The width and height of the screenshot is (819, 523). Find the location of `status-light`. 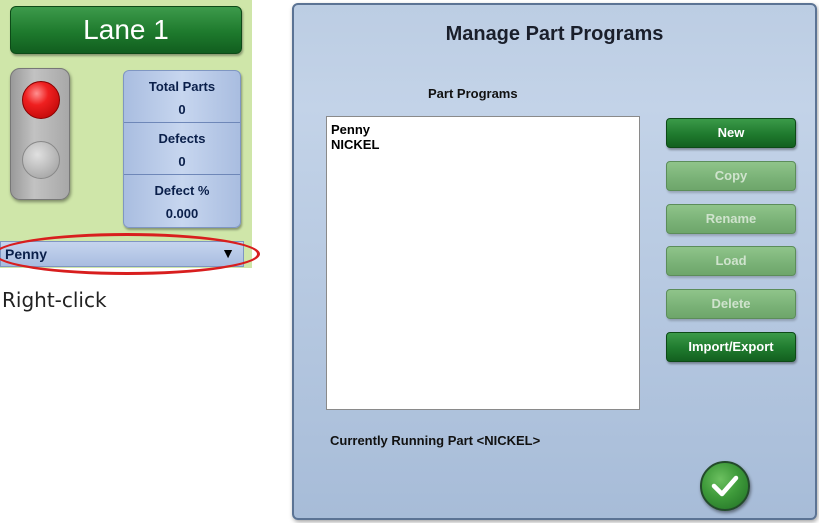

status-light is located at coordinates (40, 134).